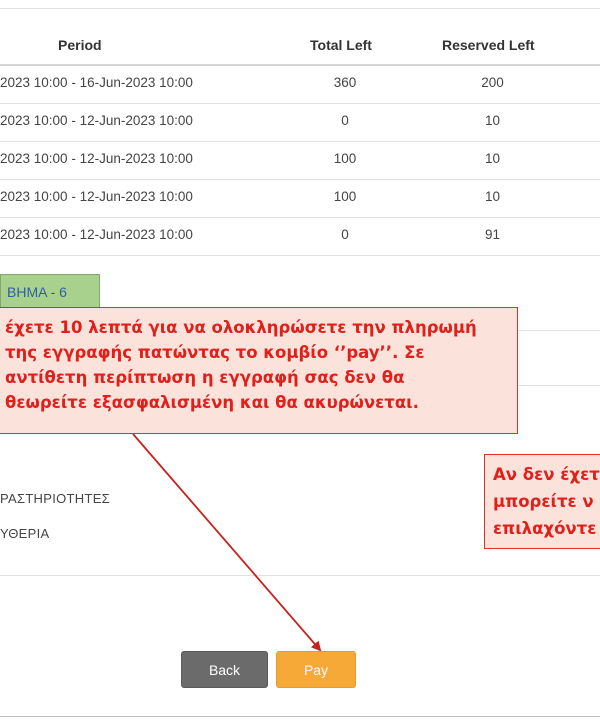  I want to click on waitlist-callout: Αν δεν έχετ μπορείτε ν επιλαχόντε, so click(542, 501).